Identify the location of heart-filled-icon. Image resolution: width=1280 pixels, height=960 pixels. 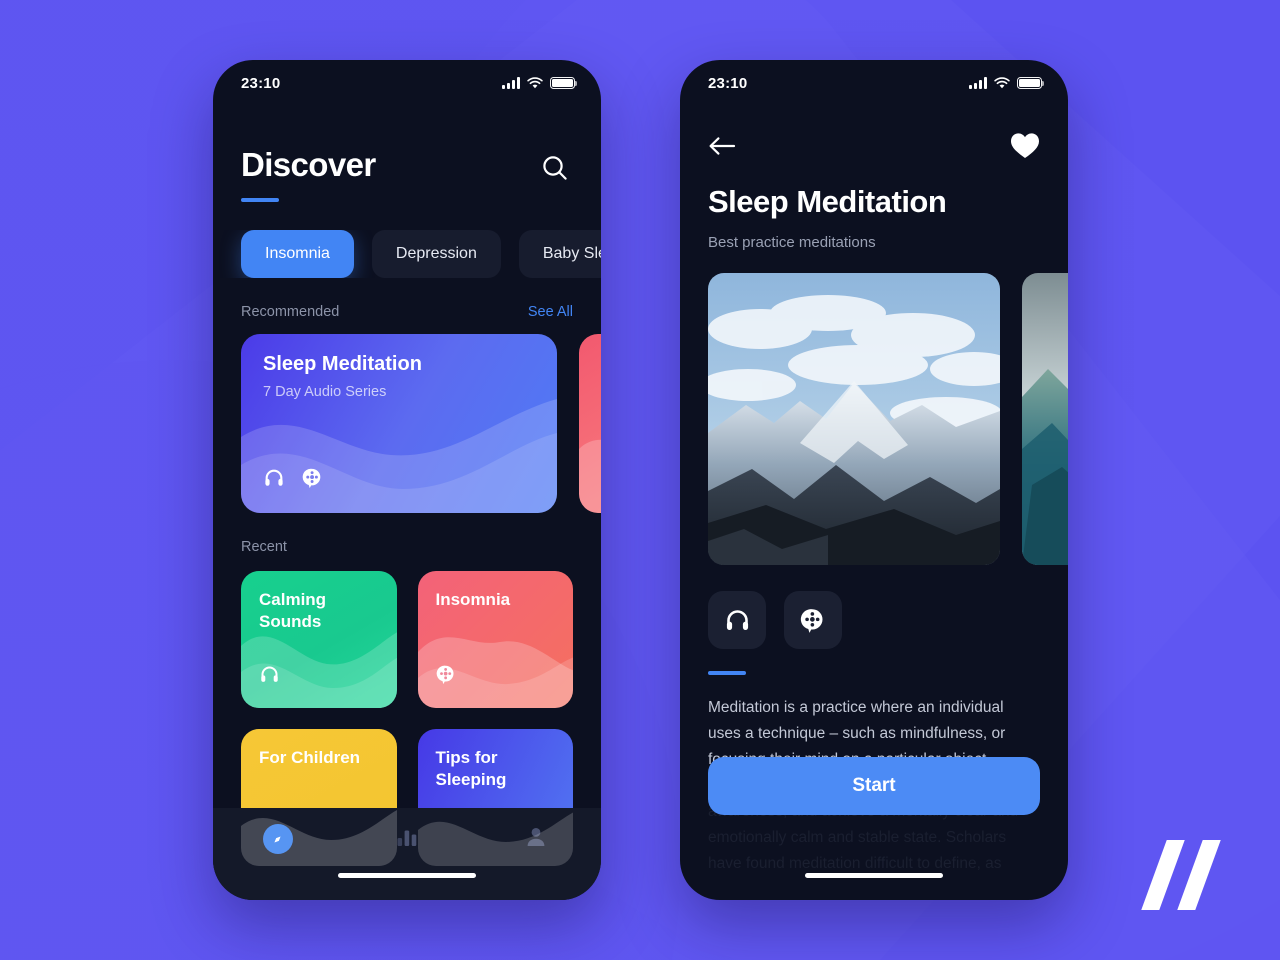
(1025, 148).